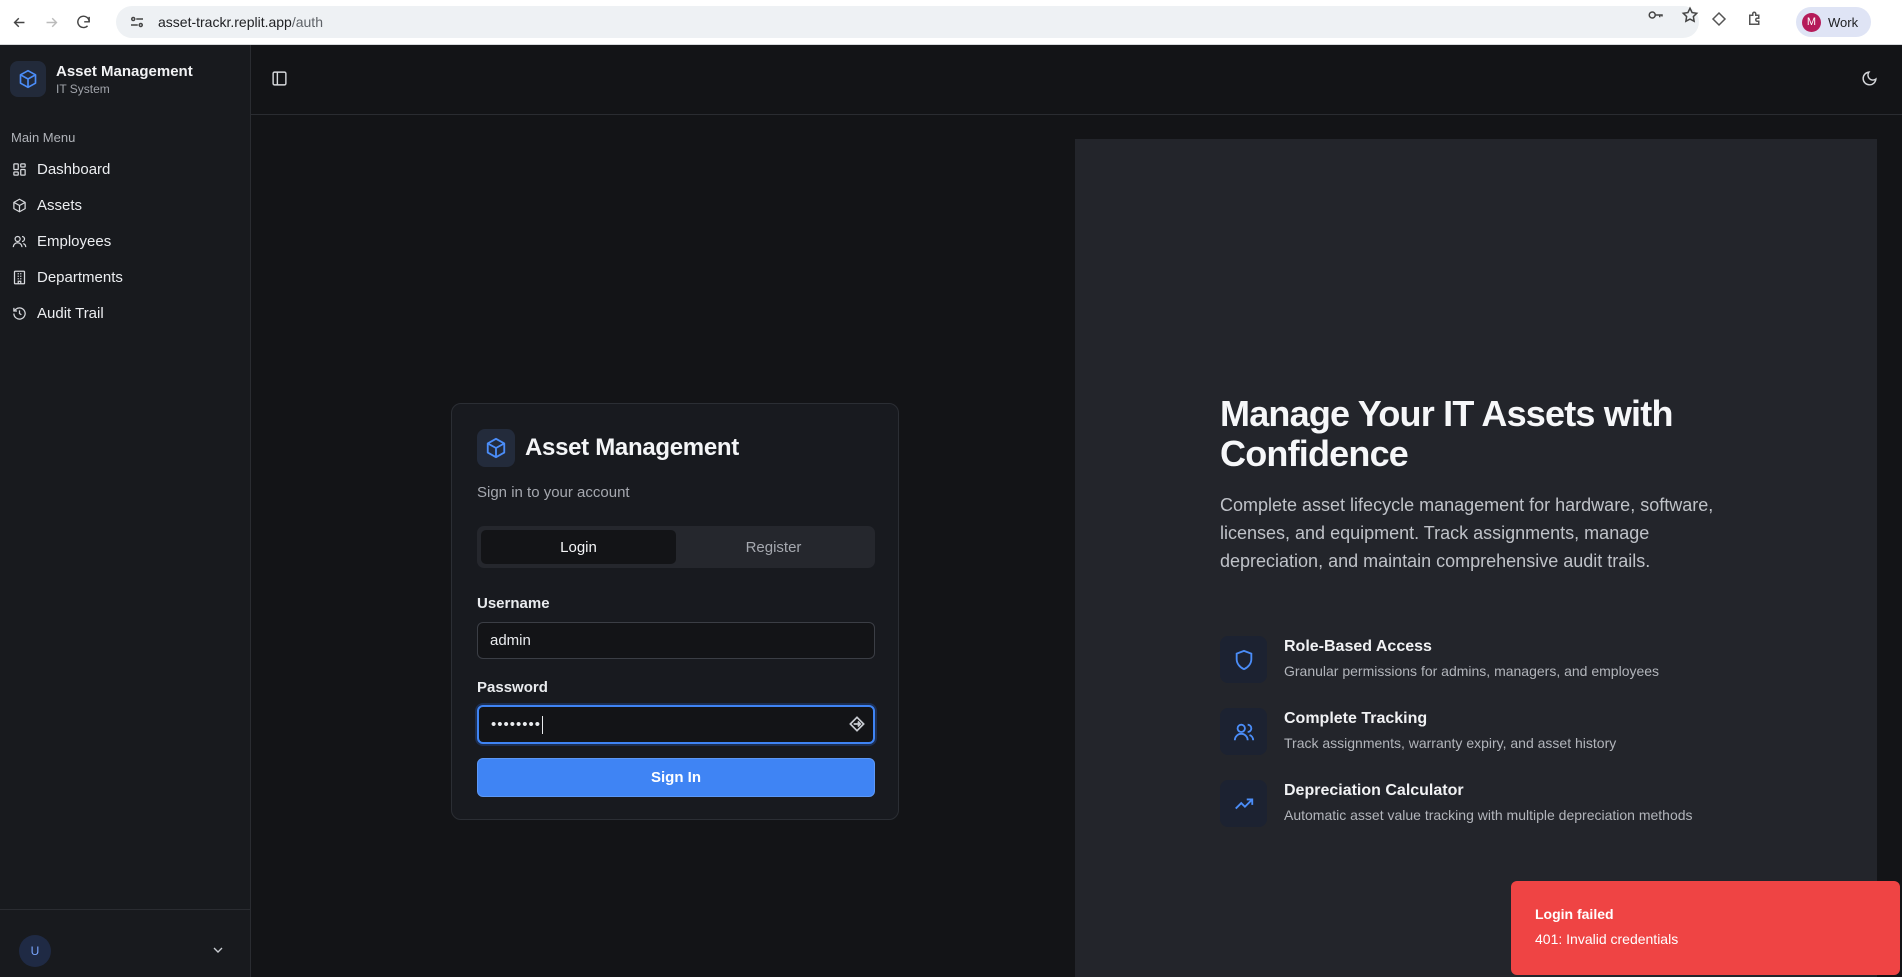 This screenshot has height=977, width=1902. Describe the element at coordinates (578, 547) in the screenshot. I see `tab-login: Login` at that location.